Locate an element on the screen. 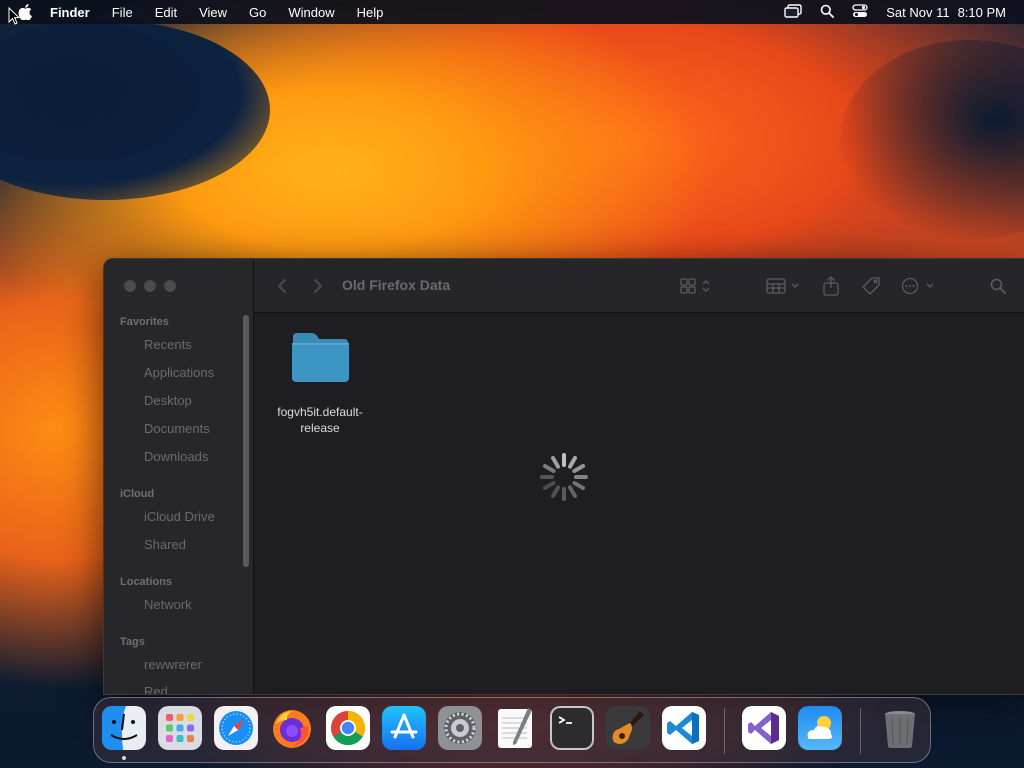 The image size is (1024, 768). dock-weather-icon is located at coordinates (820, 728).